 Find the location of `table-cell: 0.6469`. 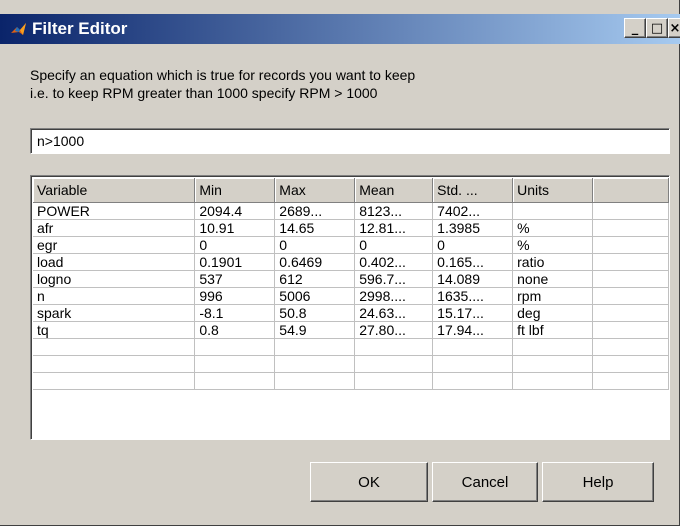

table-cell: 0.6469 is located at coordinates (315, 262).